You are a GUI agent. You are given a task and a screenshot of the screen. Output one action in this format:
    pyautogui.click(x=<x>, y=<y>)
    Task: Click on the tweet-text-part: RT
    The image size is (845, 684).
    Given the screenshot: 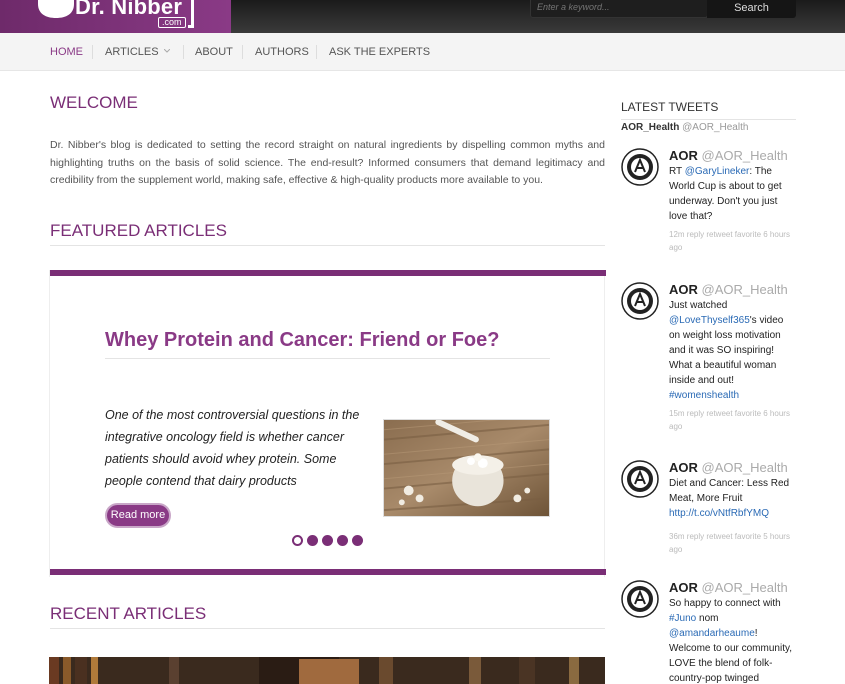 What is the action you would take?
    pyautogui.click(x=677, y=171)
    